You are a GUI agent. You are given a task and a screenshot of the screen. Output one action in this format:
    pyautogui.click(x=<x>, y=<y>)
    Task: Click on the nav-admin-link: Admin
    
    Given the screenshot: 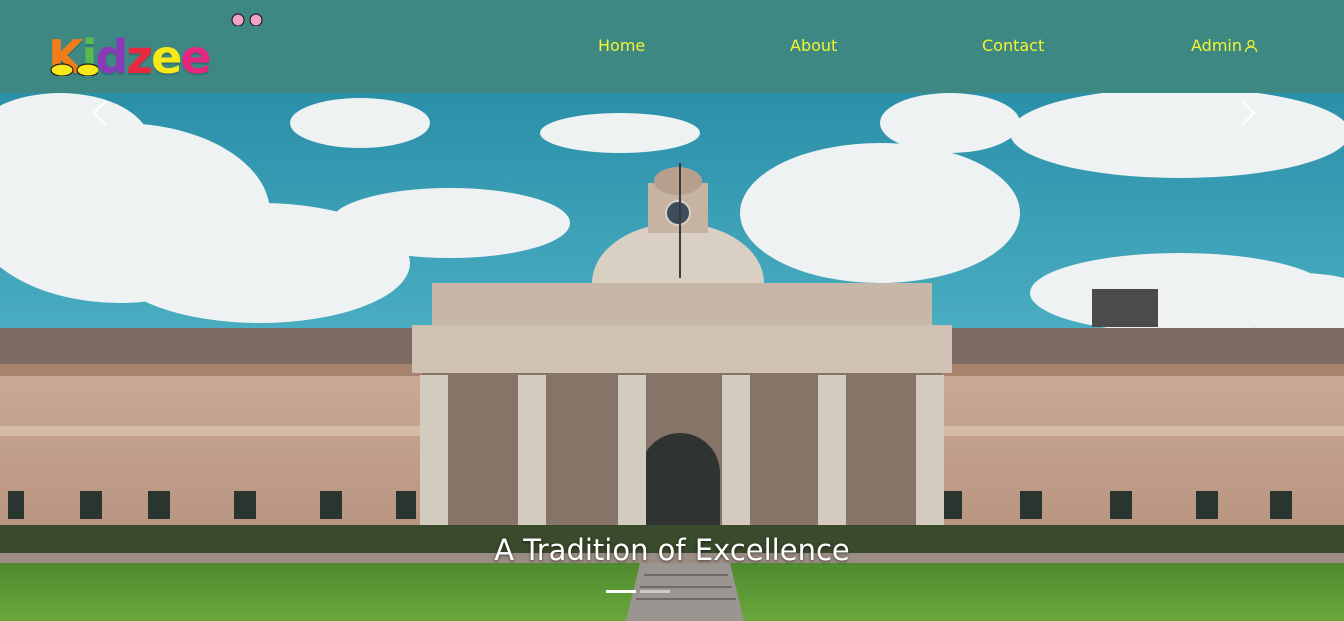 What is the action you would take?
    pyautogui.click(x=1224, y=45)
    